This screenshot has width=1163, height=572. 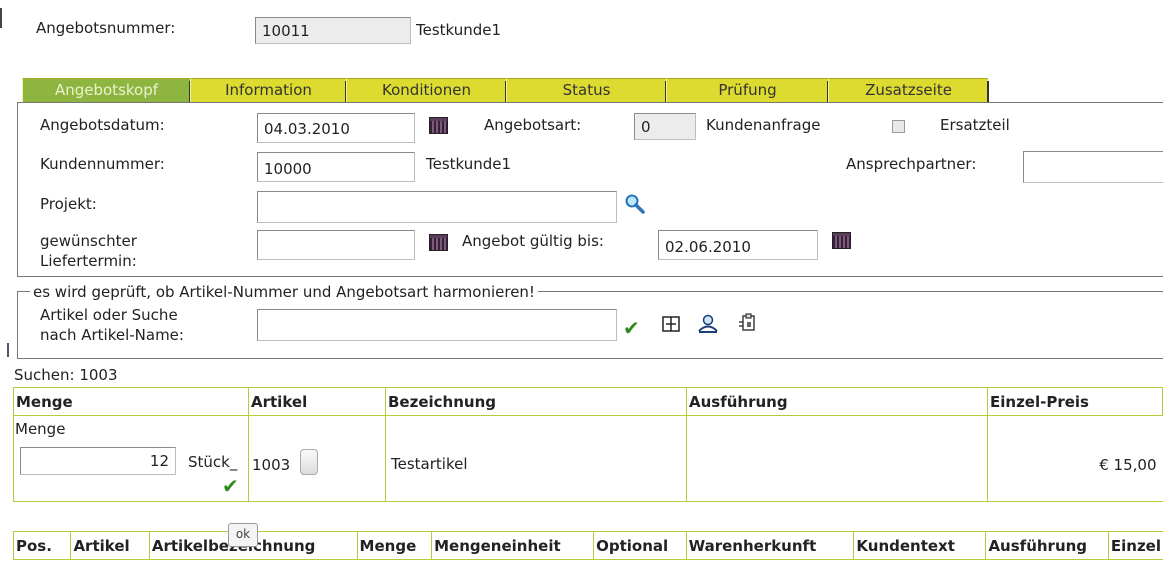 What do you see at coordinates (42, 545) in the screenshot?
I see `column-header-pos: Pos.` at bounding box center [42, 545].